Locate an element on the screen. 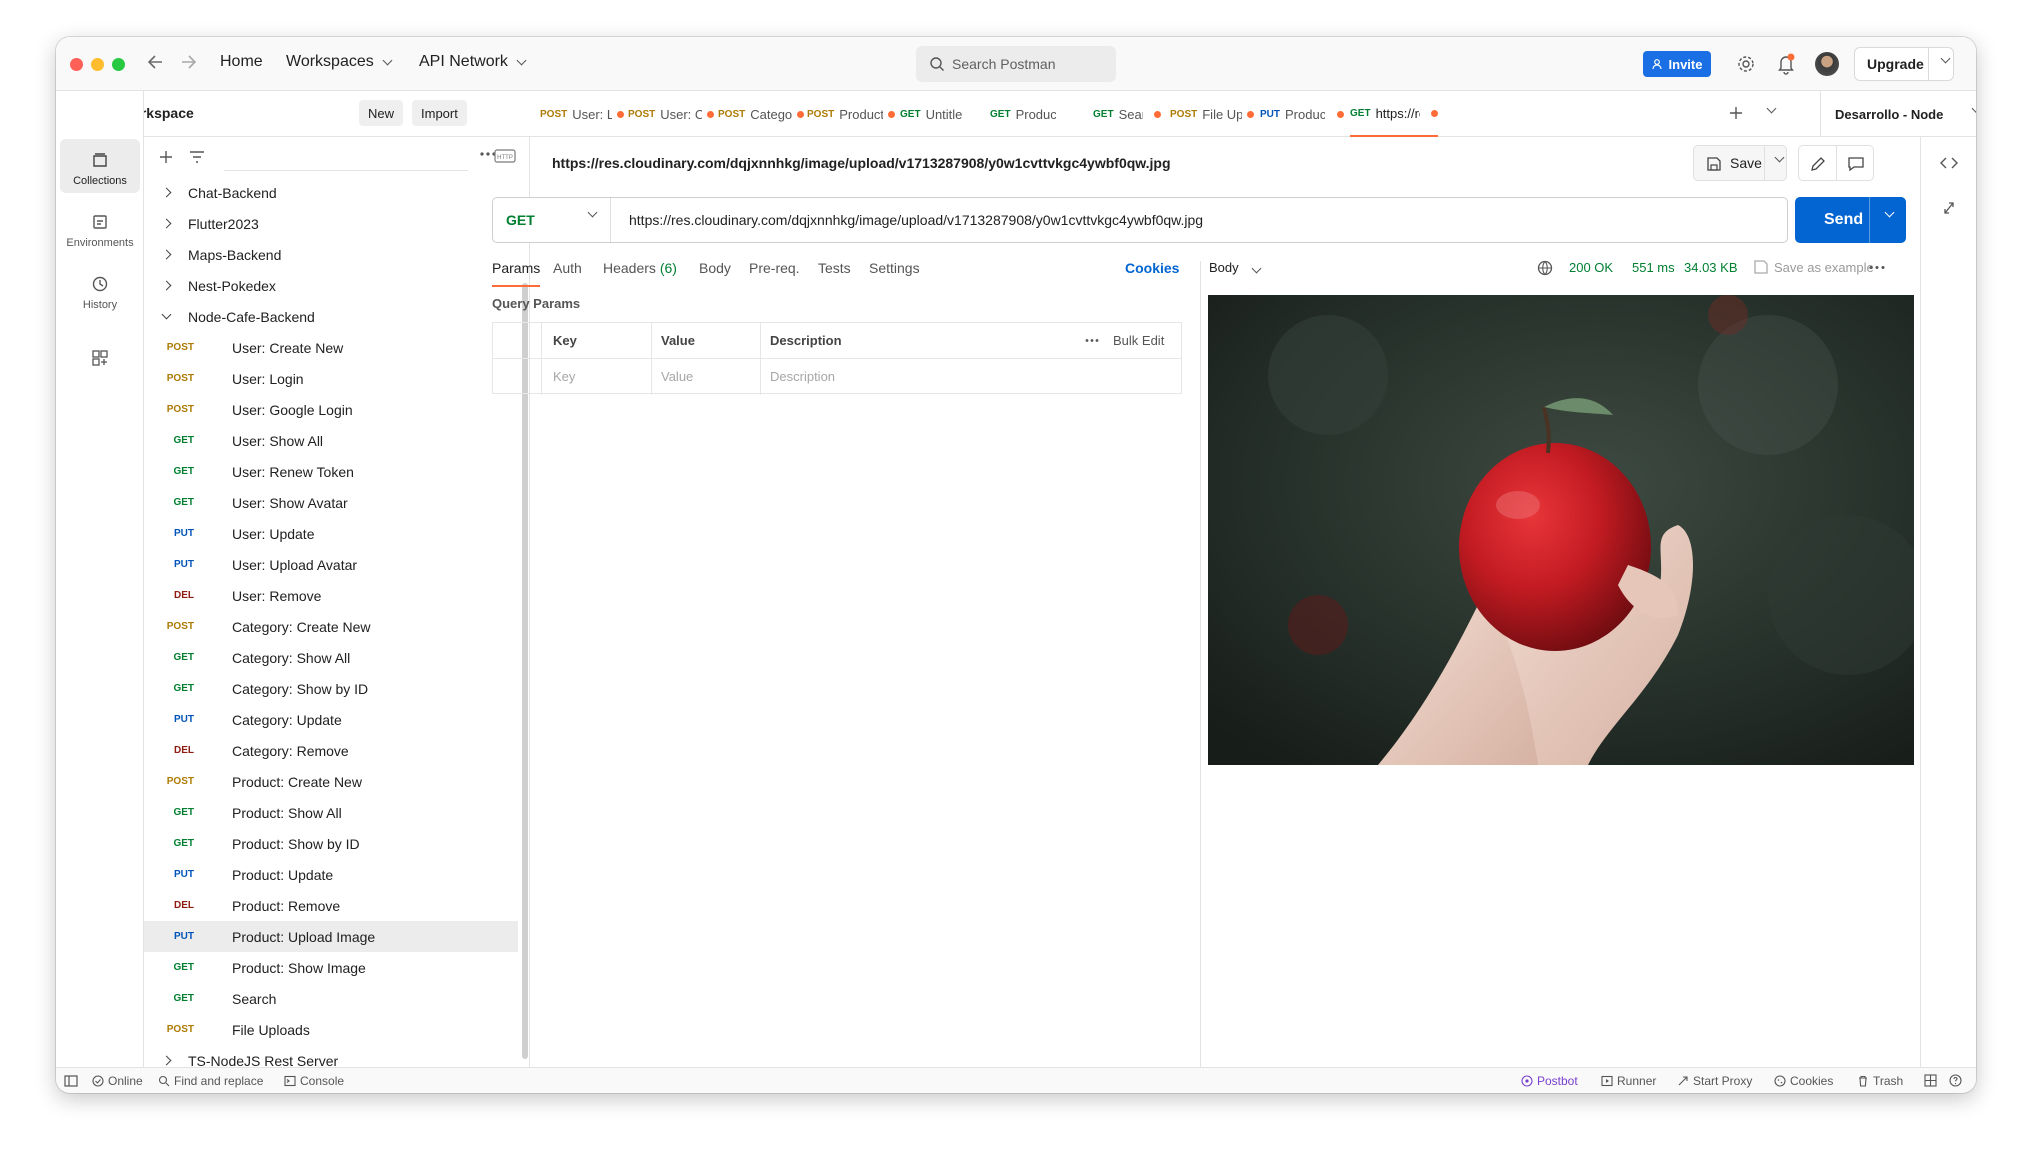 The image size is (2032, 1167). request-item: POST User: Create New is located at coordinates (331, 347).